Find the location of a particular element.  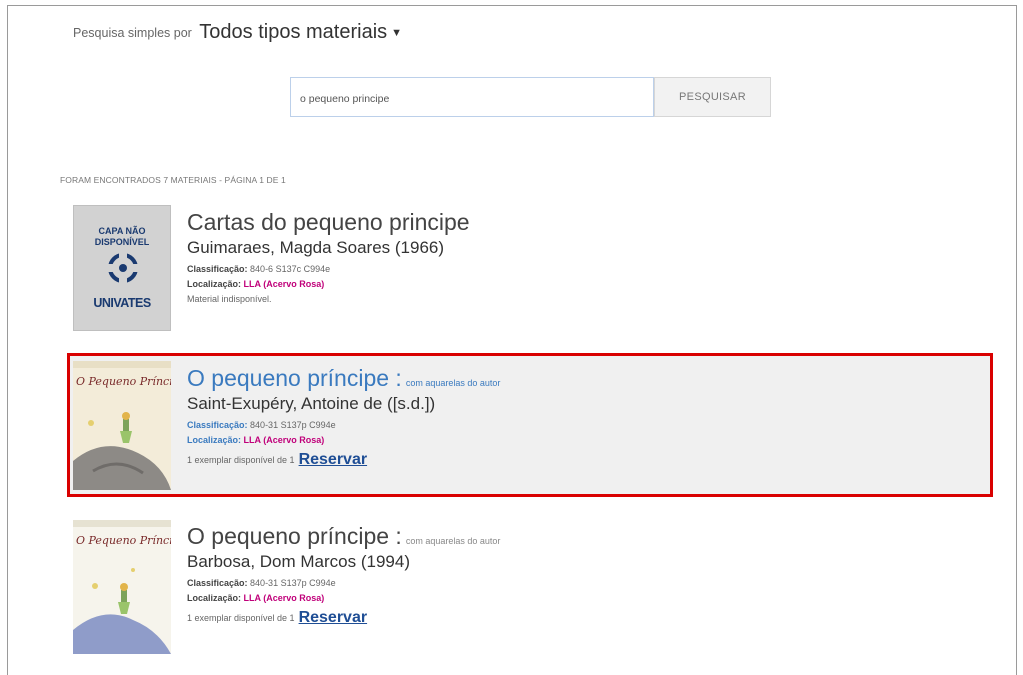

result-author: Saint-Exupéry, Antoine de ([s.d.]) is located at coordinates (311, 403).